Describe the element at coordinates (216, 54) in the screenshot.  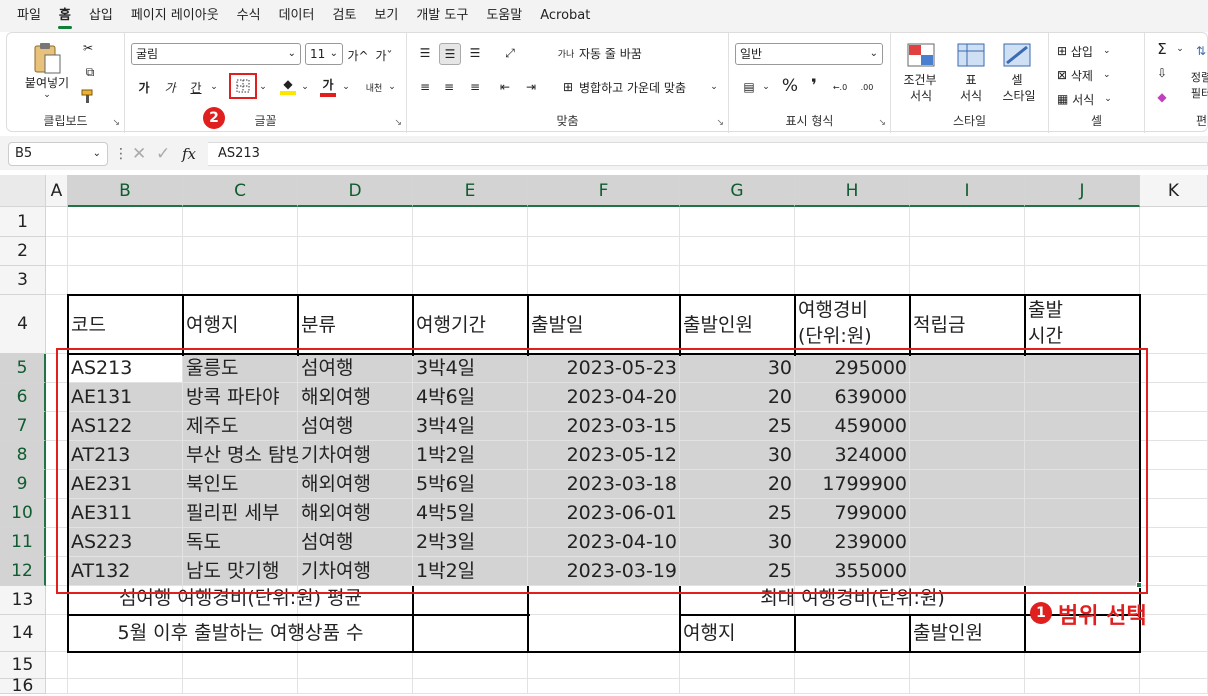
I see `font-name-dropdown: 굴림 ⌄` at that location.